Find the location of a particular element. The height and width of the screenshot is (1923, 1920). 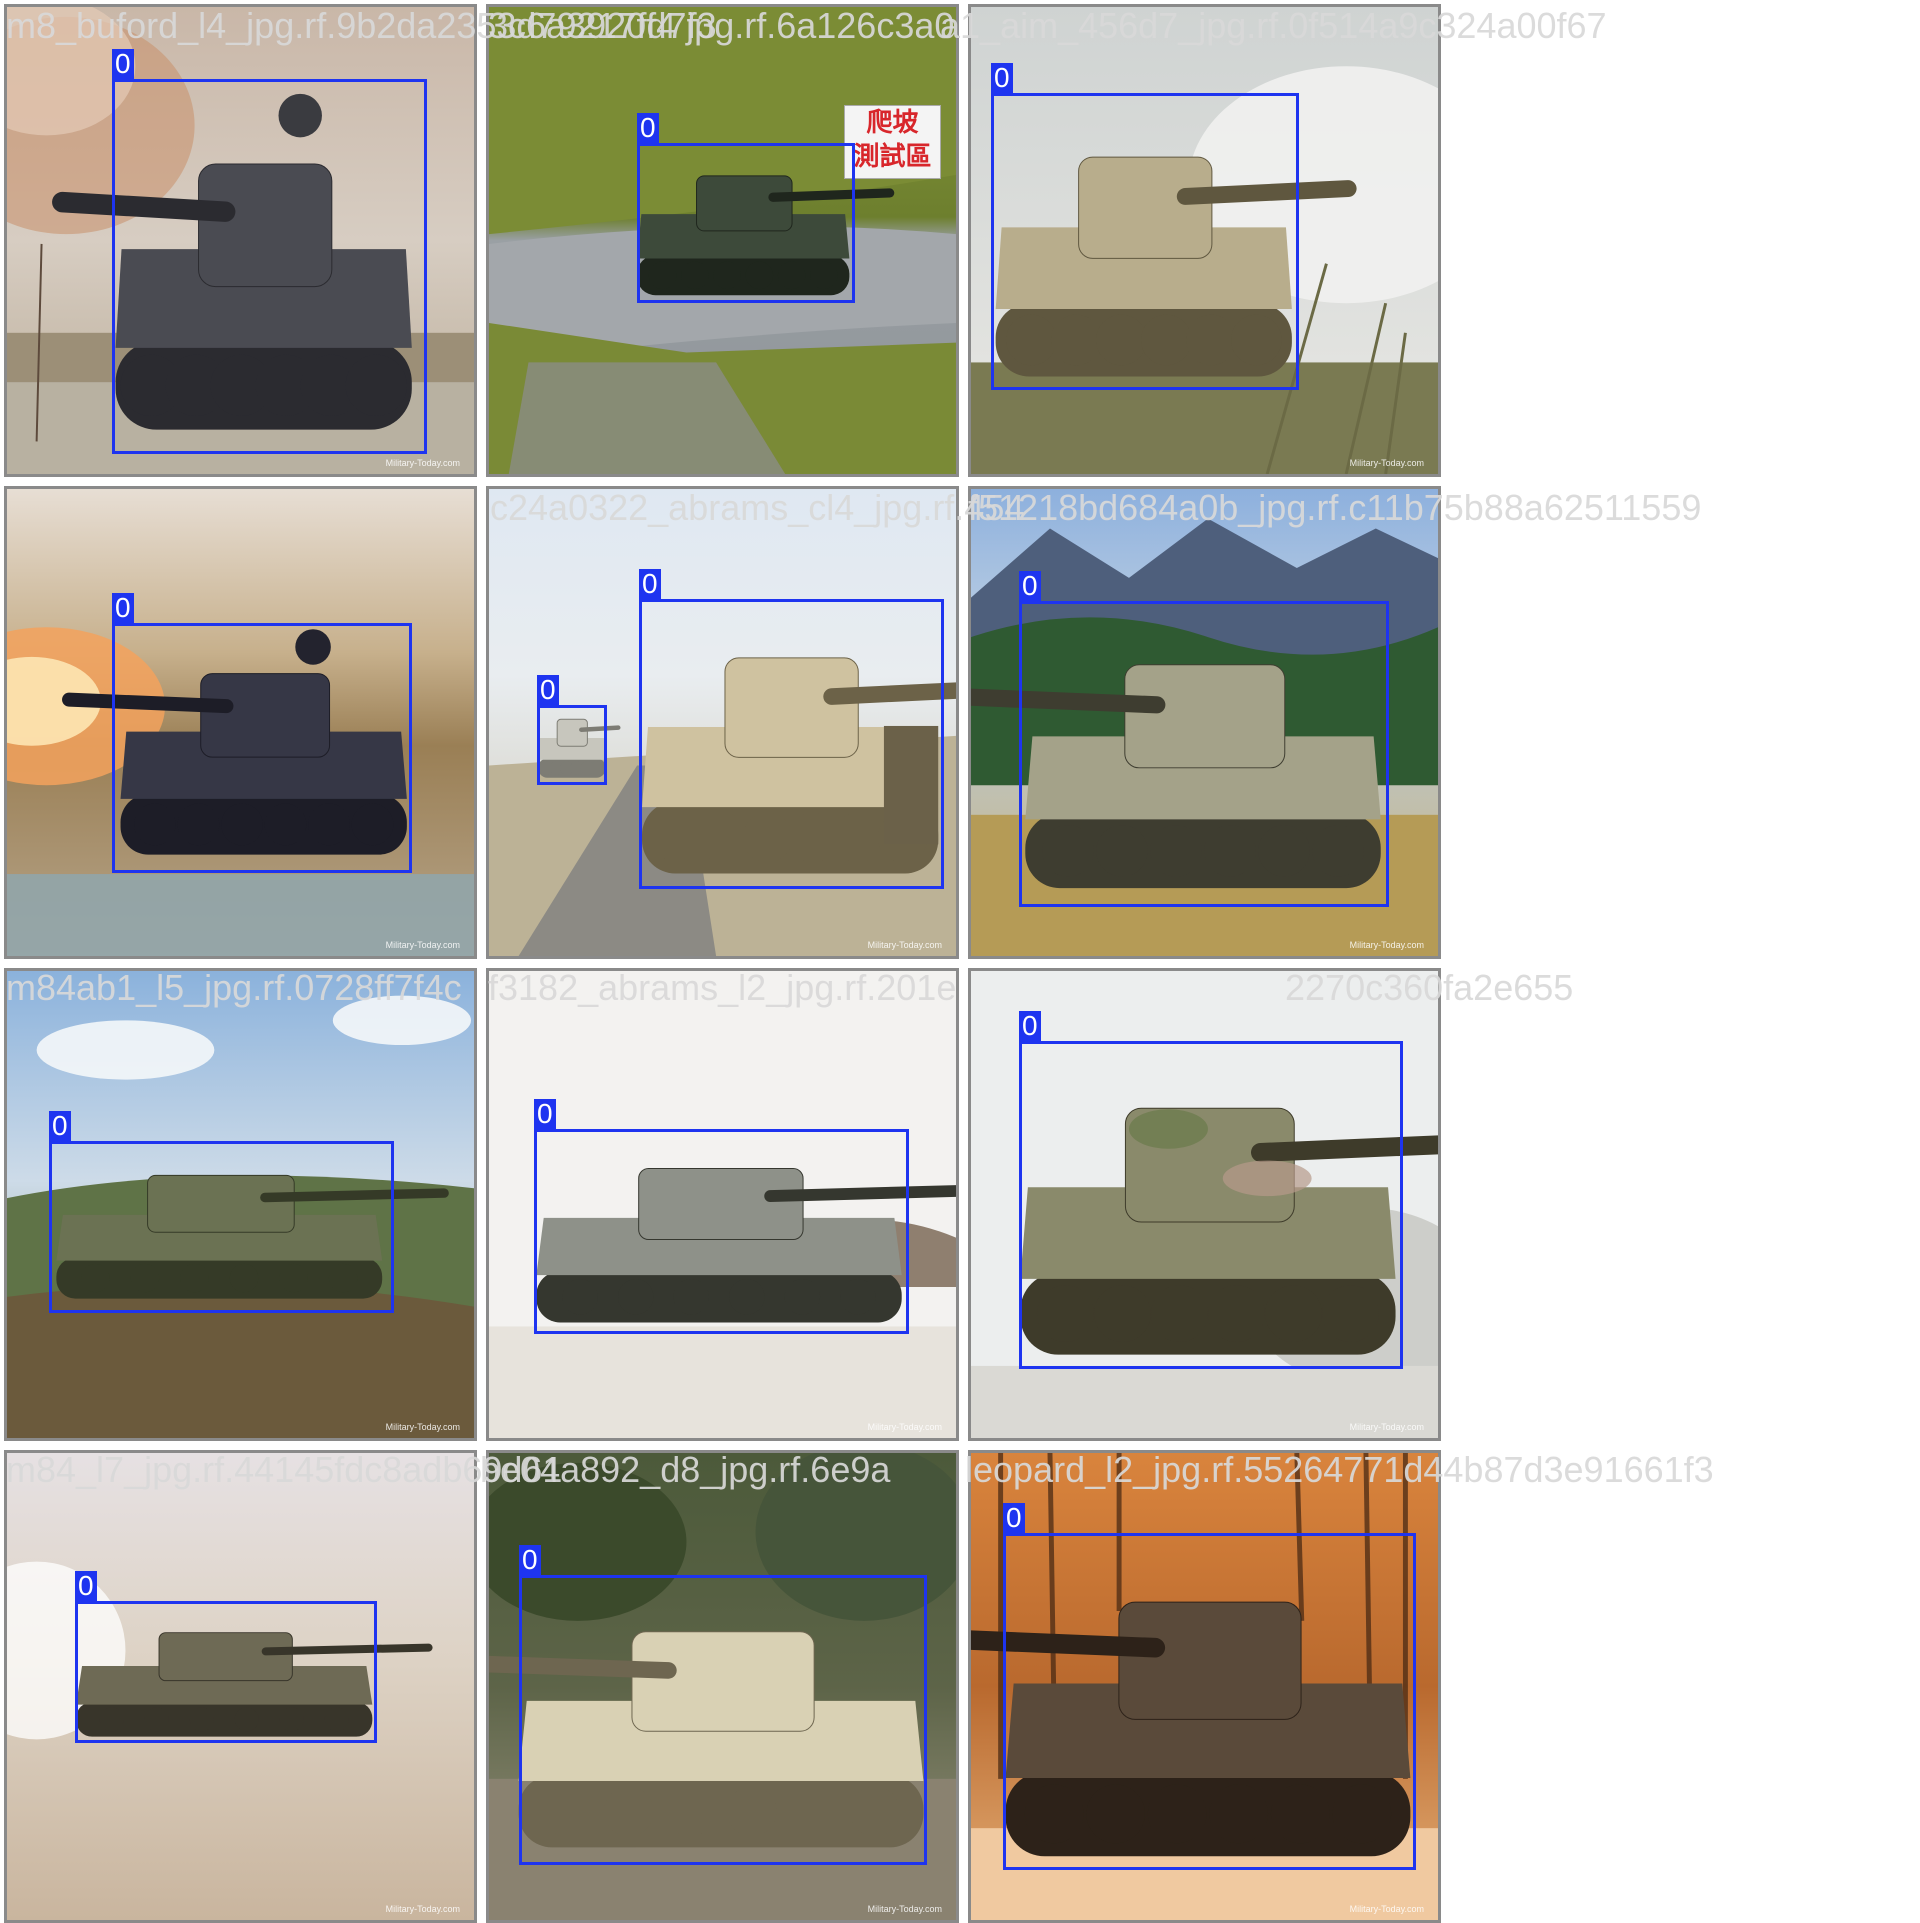

mosaic-tile: 爬坡 測試區 0 is located at coordinates (722, 240).